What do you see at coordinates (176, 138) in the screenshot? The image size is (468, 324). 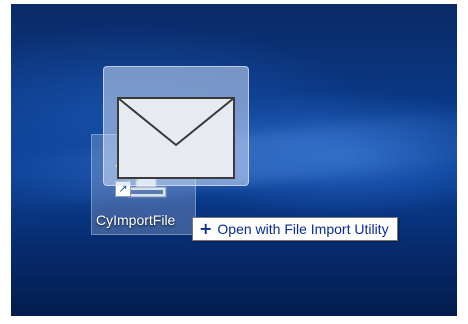 I see `envelope-icon` at bounding box center [176, 138].